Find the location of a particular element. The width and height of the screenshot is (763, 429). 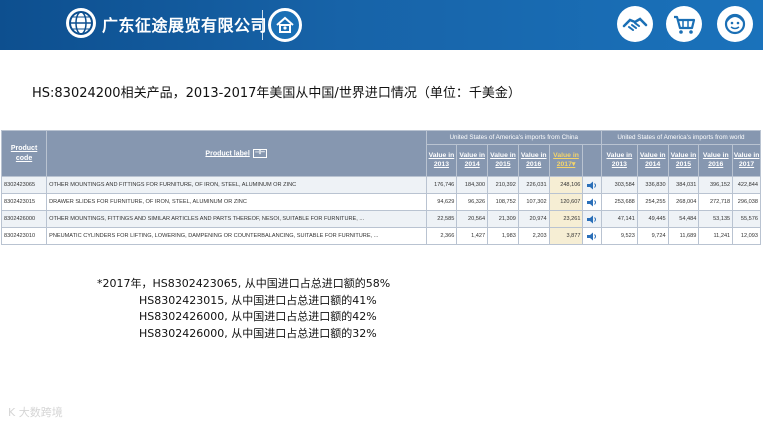

col-world-2013: Value in 2013 is located at coordinates (619, 160).